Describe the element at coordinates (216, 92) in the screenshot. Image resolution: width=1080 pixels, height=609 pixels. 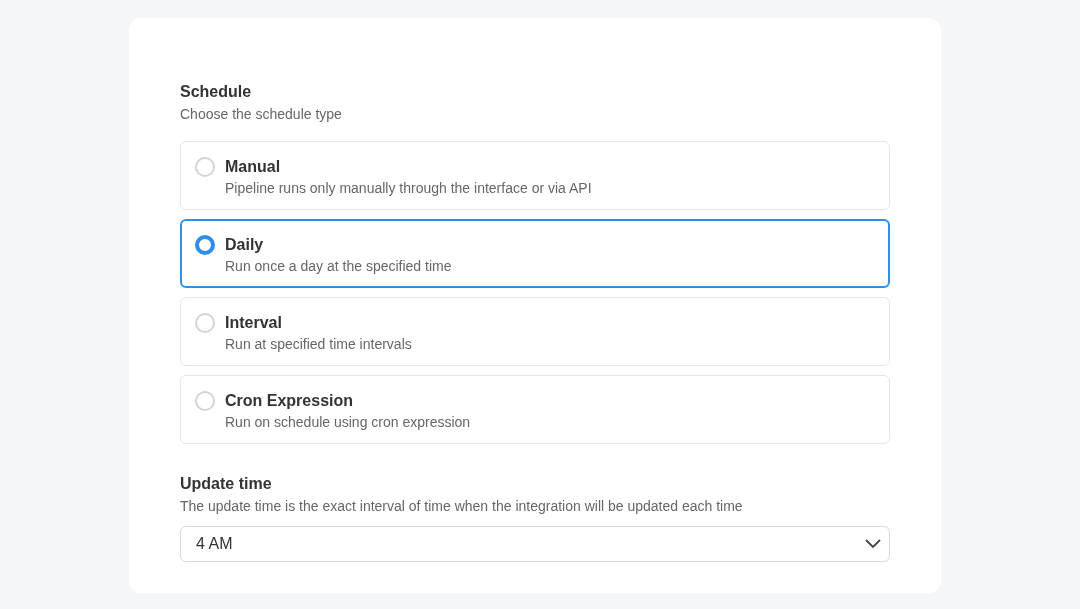
I see `section-title: Schedule` at that location.